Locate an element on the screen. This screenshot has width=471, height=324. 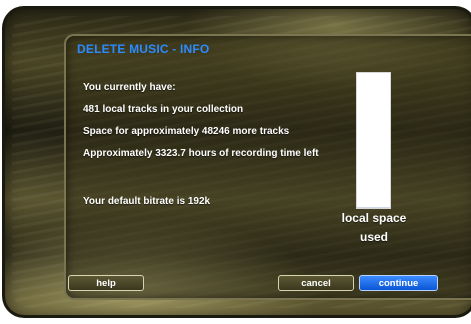
info-line-current: You currently have: is located at coordinates (129, 87).